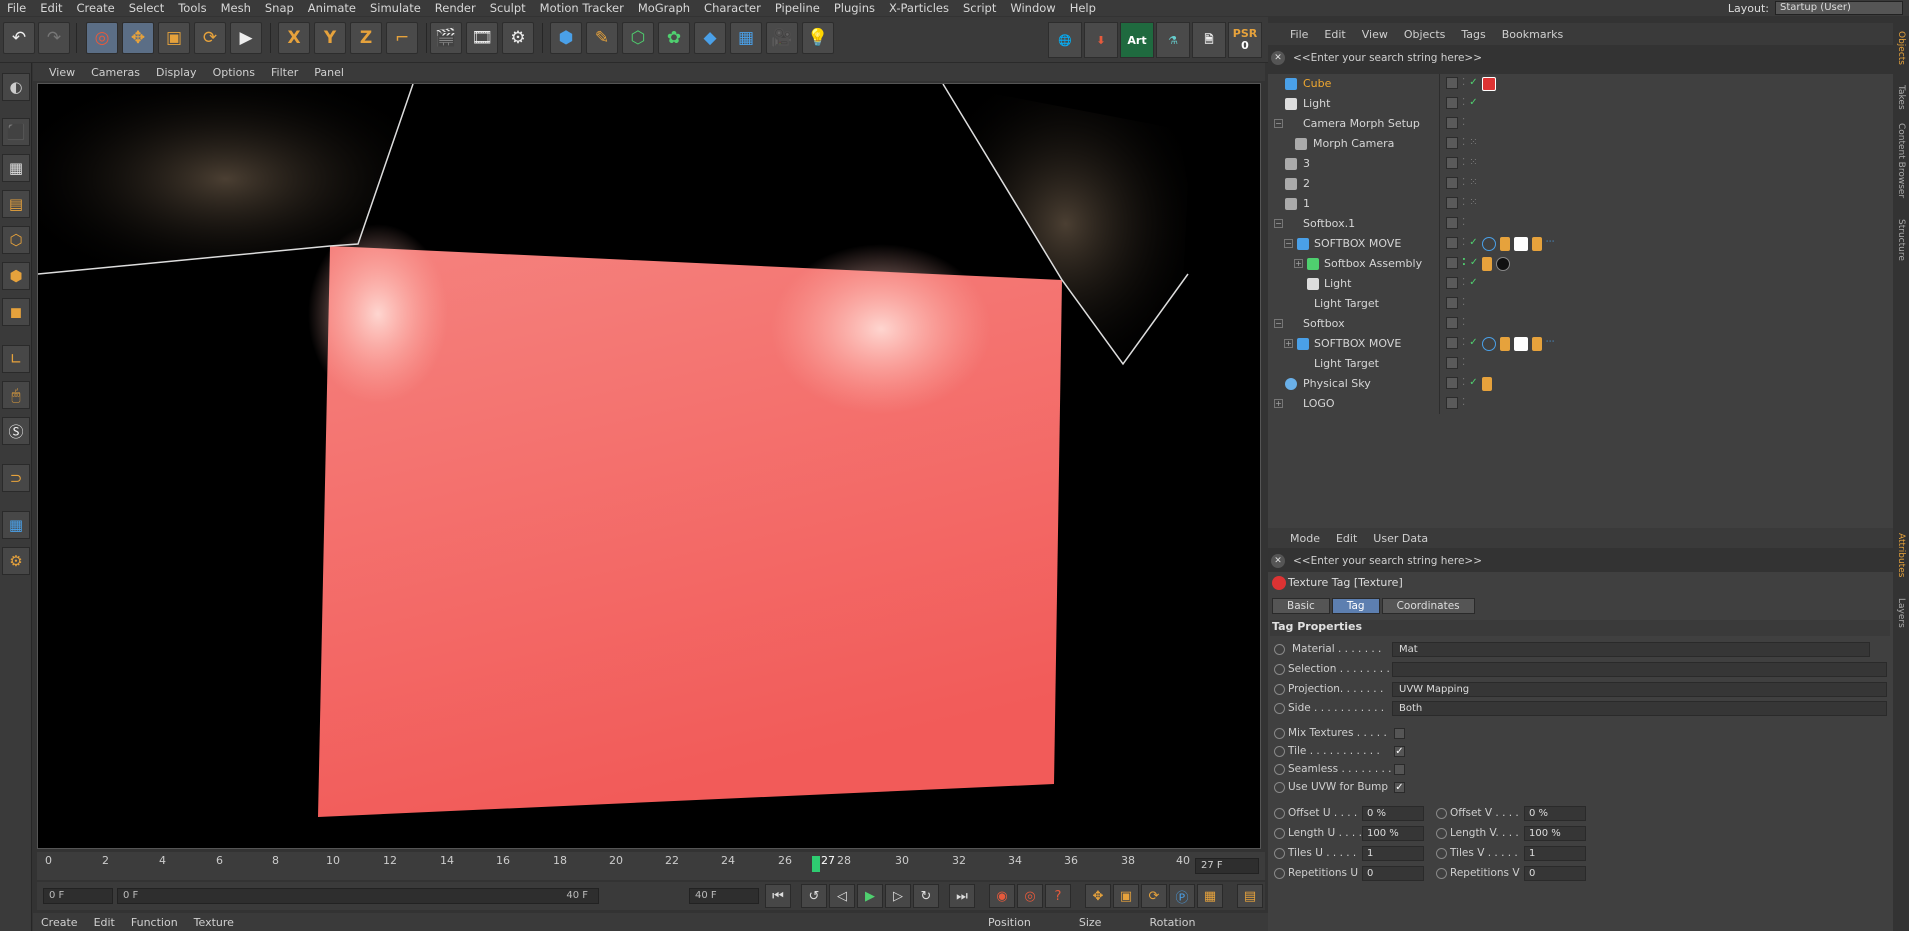 This screenshot has height=931, width=1909. I want to click on key-rotation-button: ⟳, so click(1154, 896).